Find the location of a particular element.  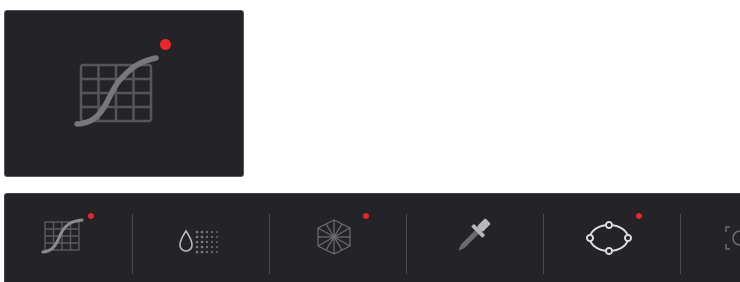

qualifier-3d-tool-button is located at coordinates (347, 238).